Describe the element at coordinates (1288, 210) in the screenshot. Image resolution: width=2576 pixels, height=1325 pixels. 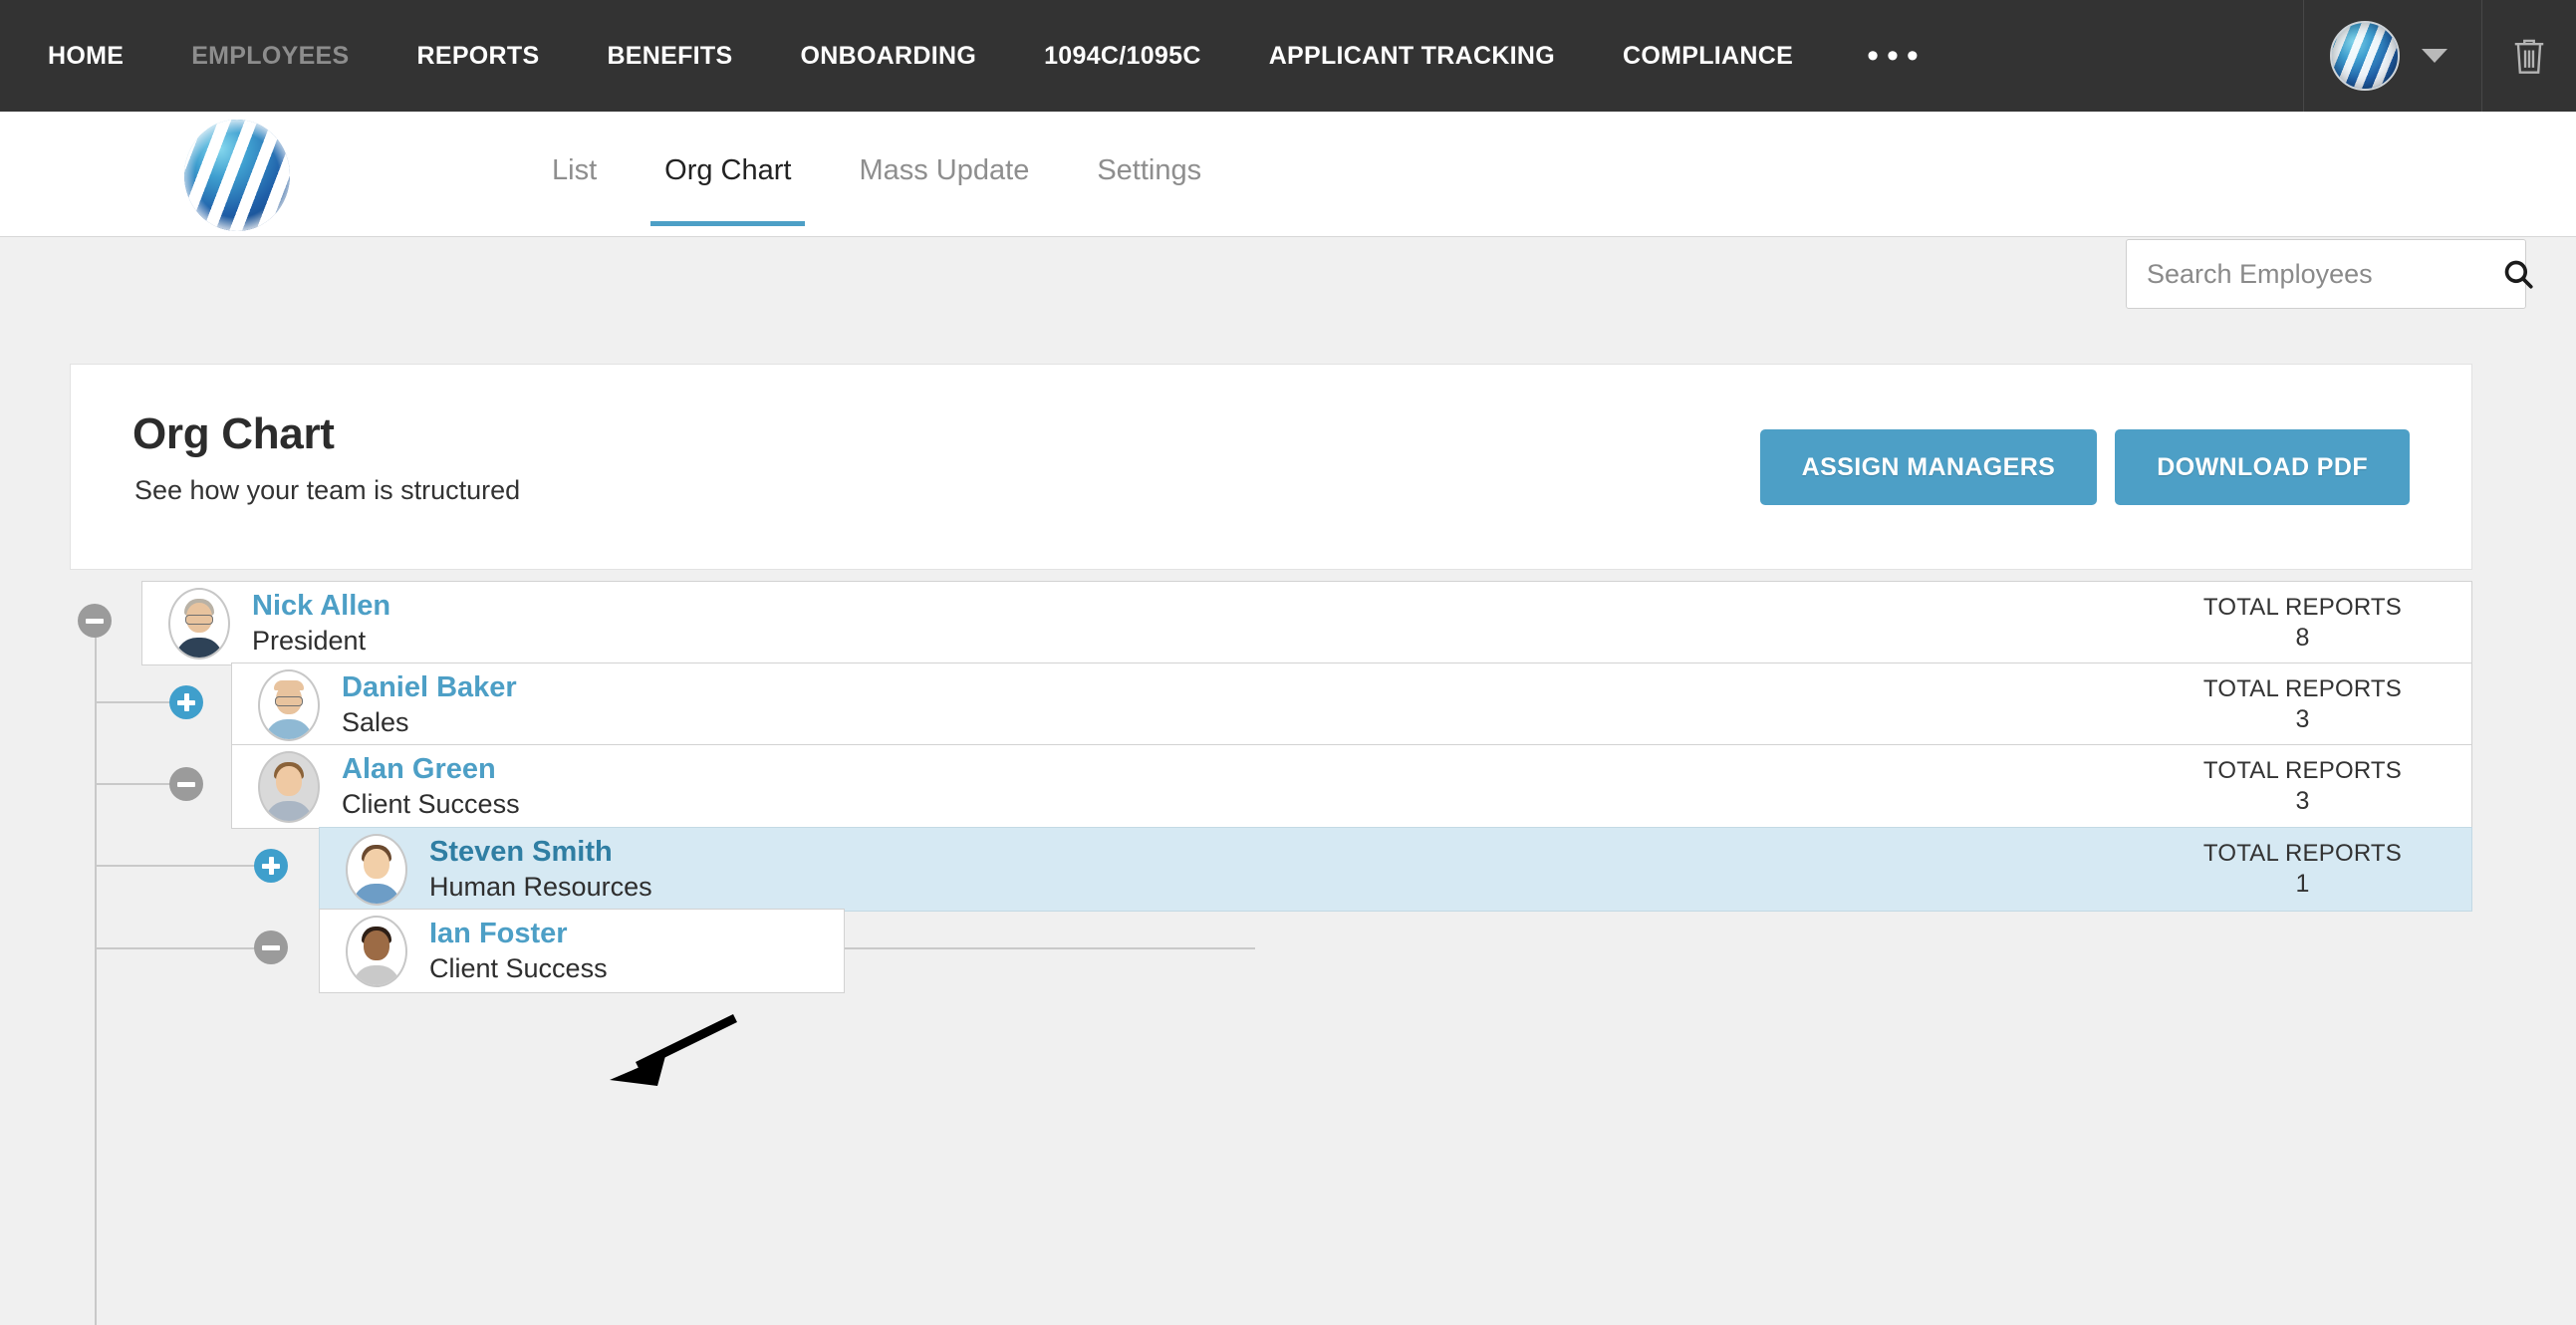
I see `employees-subheader: List Org Chart Mass Update Settings` at that location.